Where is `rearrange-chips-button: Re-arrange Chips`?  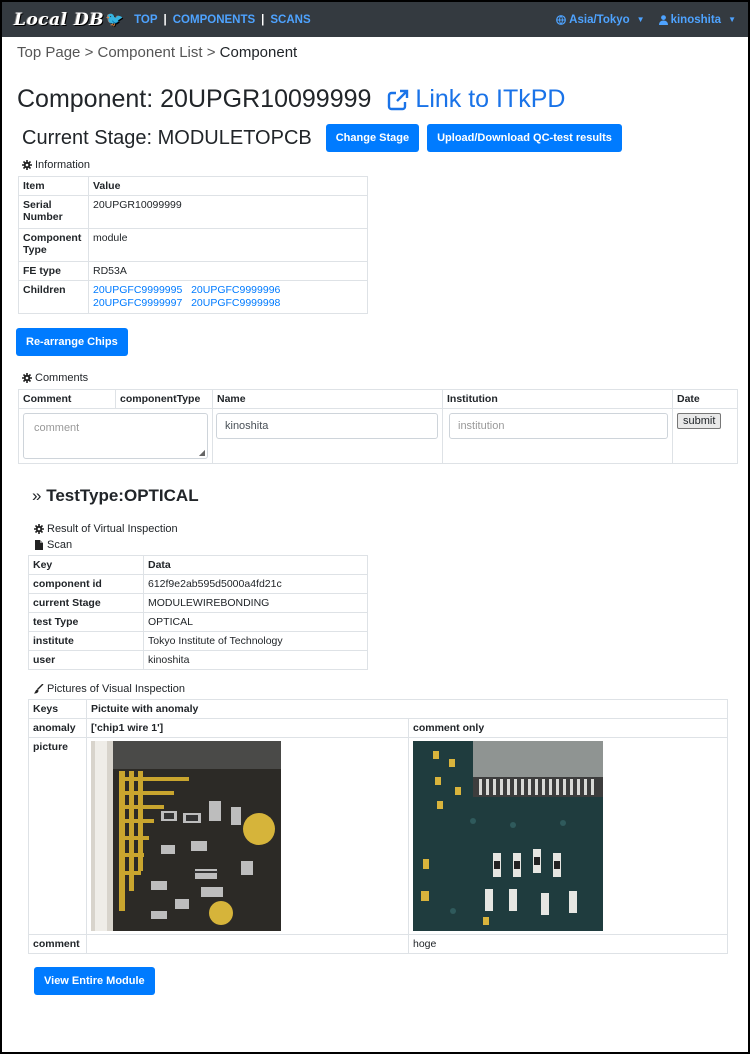 rearrange-chips-button: Re-arrange Chips is located at coordinates (72, 342).